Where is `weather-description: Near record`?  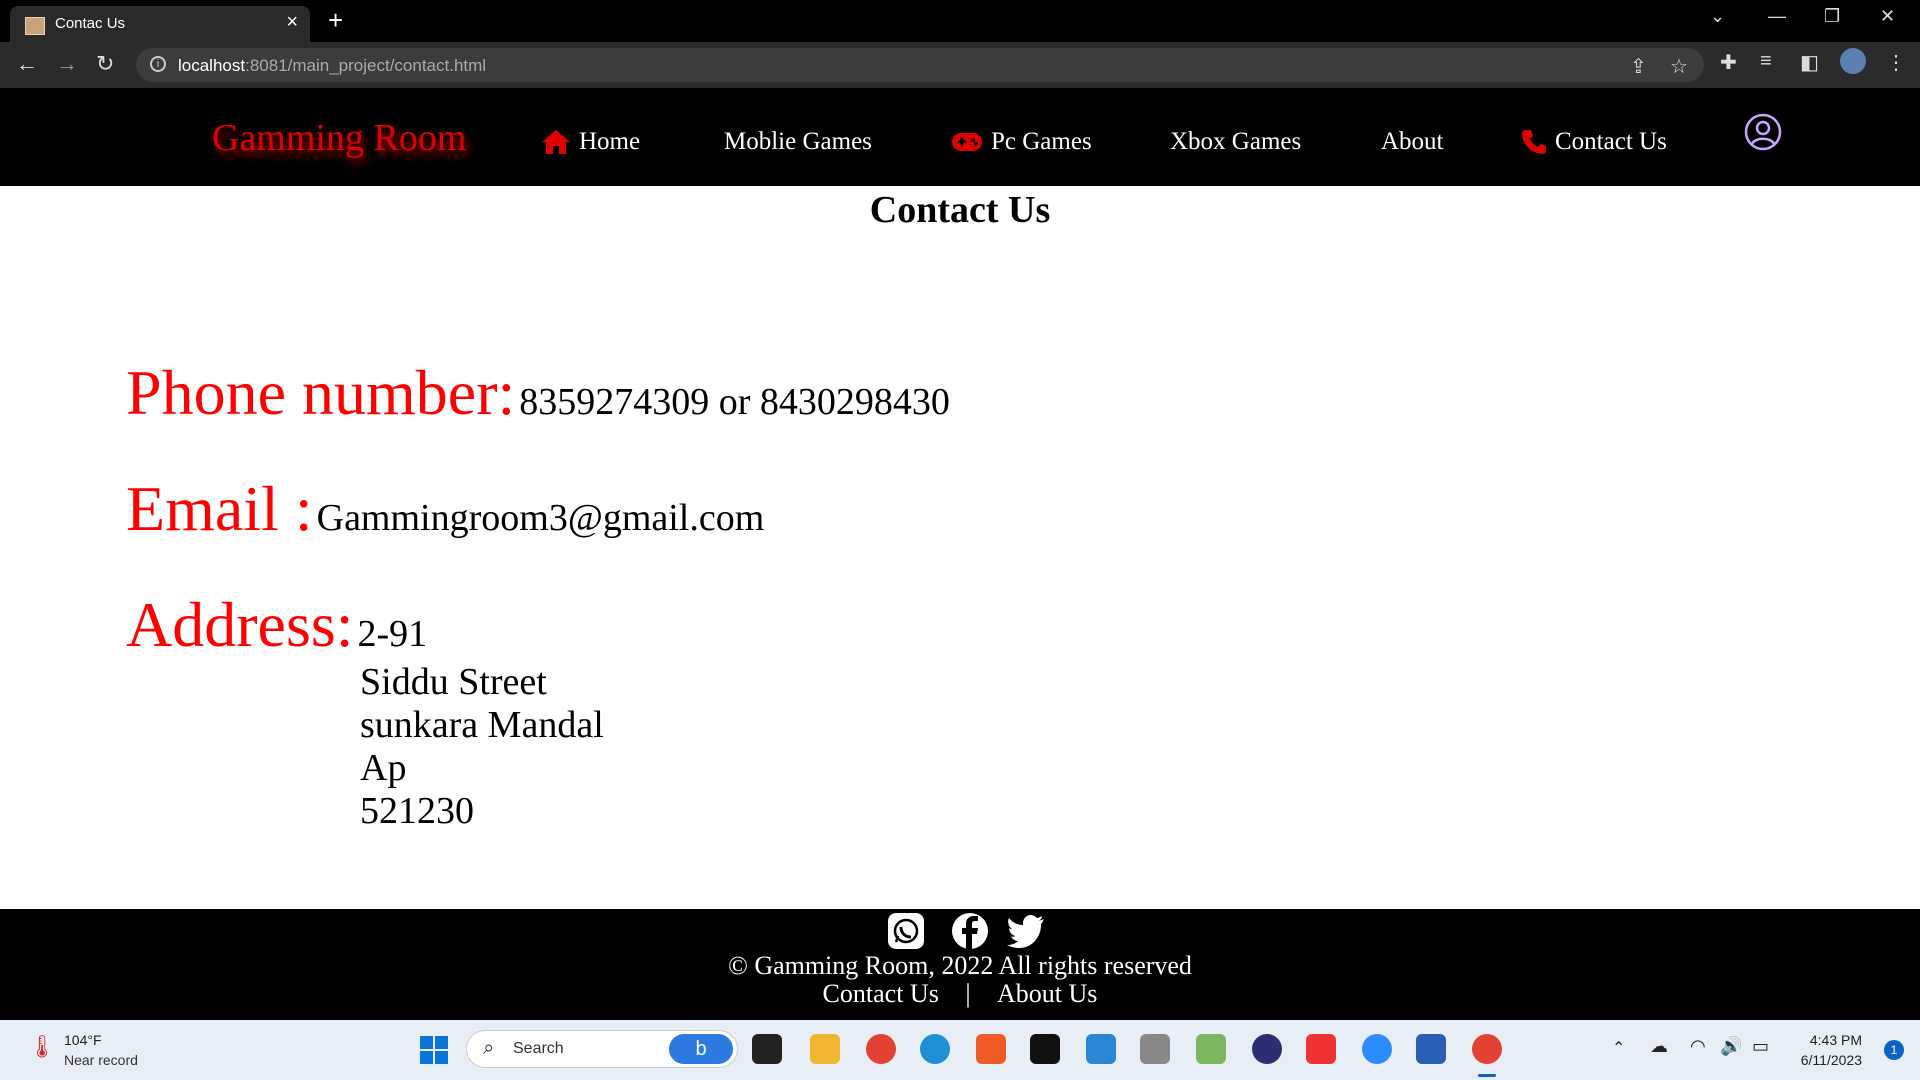 weather-description: Near record is located at coordinates (101, 1060).